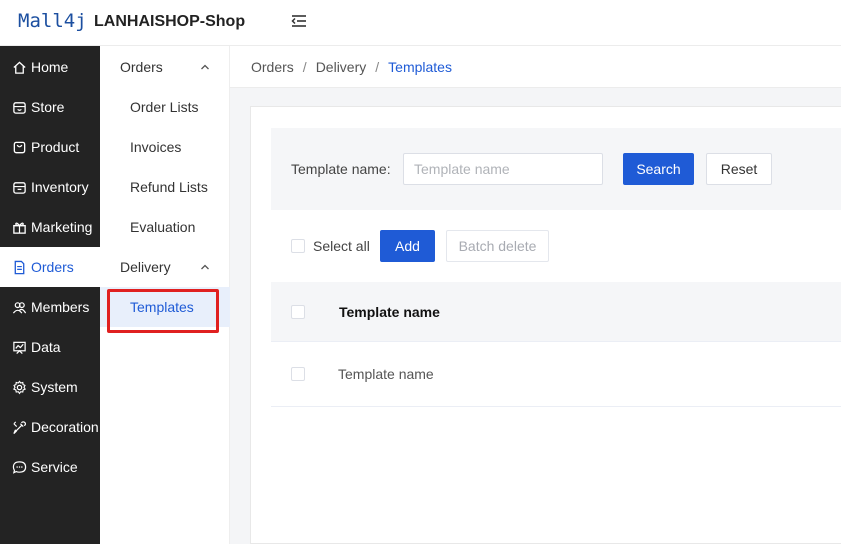 The width and height of the screenshot is (841, 544). I want to click on sidebar-item-label: Service, so click(54, 467).